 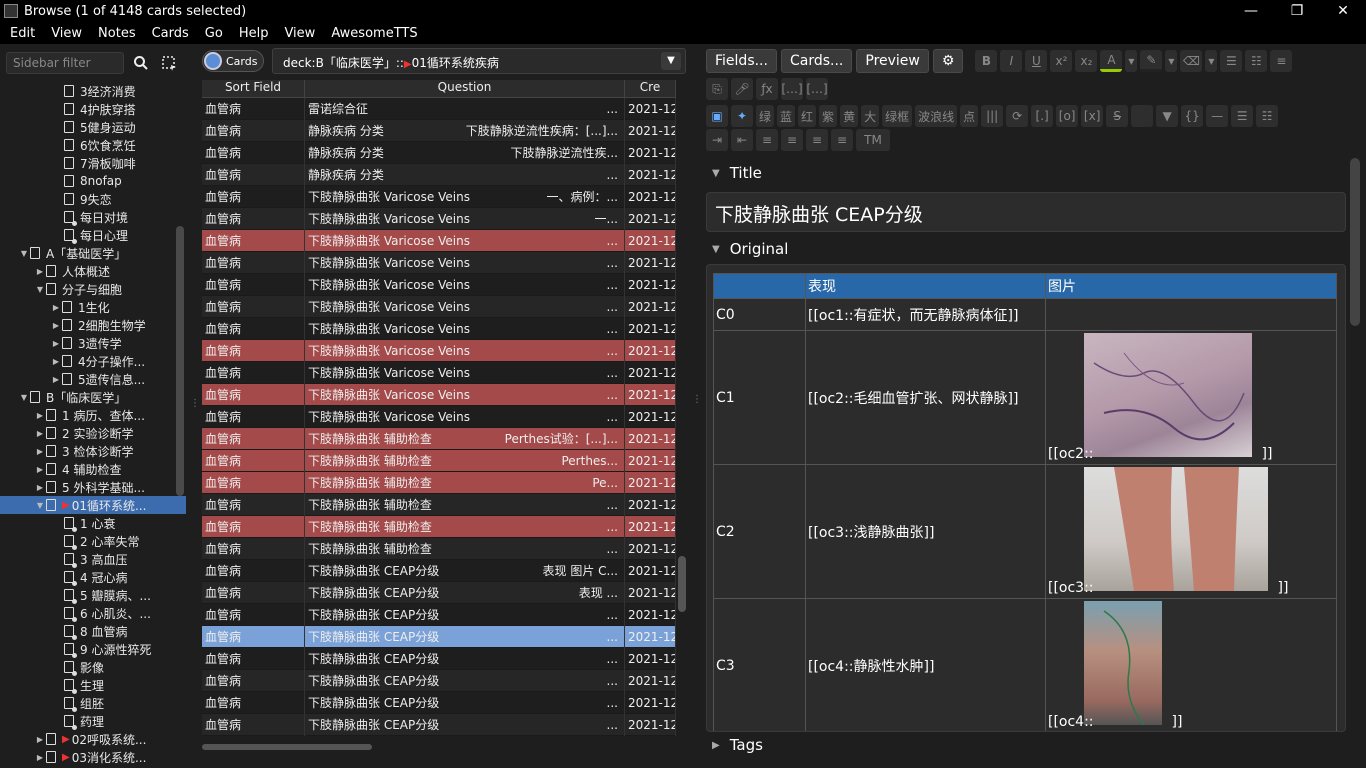 What do you see at coordinates (93, 217) in the screenshot?
I see `sidebar-deck-item: 每日对境` at bounding box center [93, 217].